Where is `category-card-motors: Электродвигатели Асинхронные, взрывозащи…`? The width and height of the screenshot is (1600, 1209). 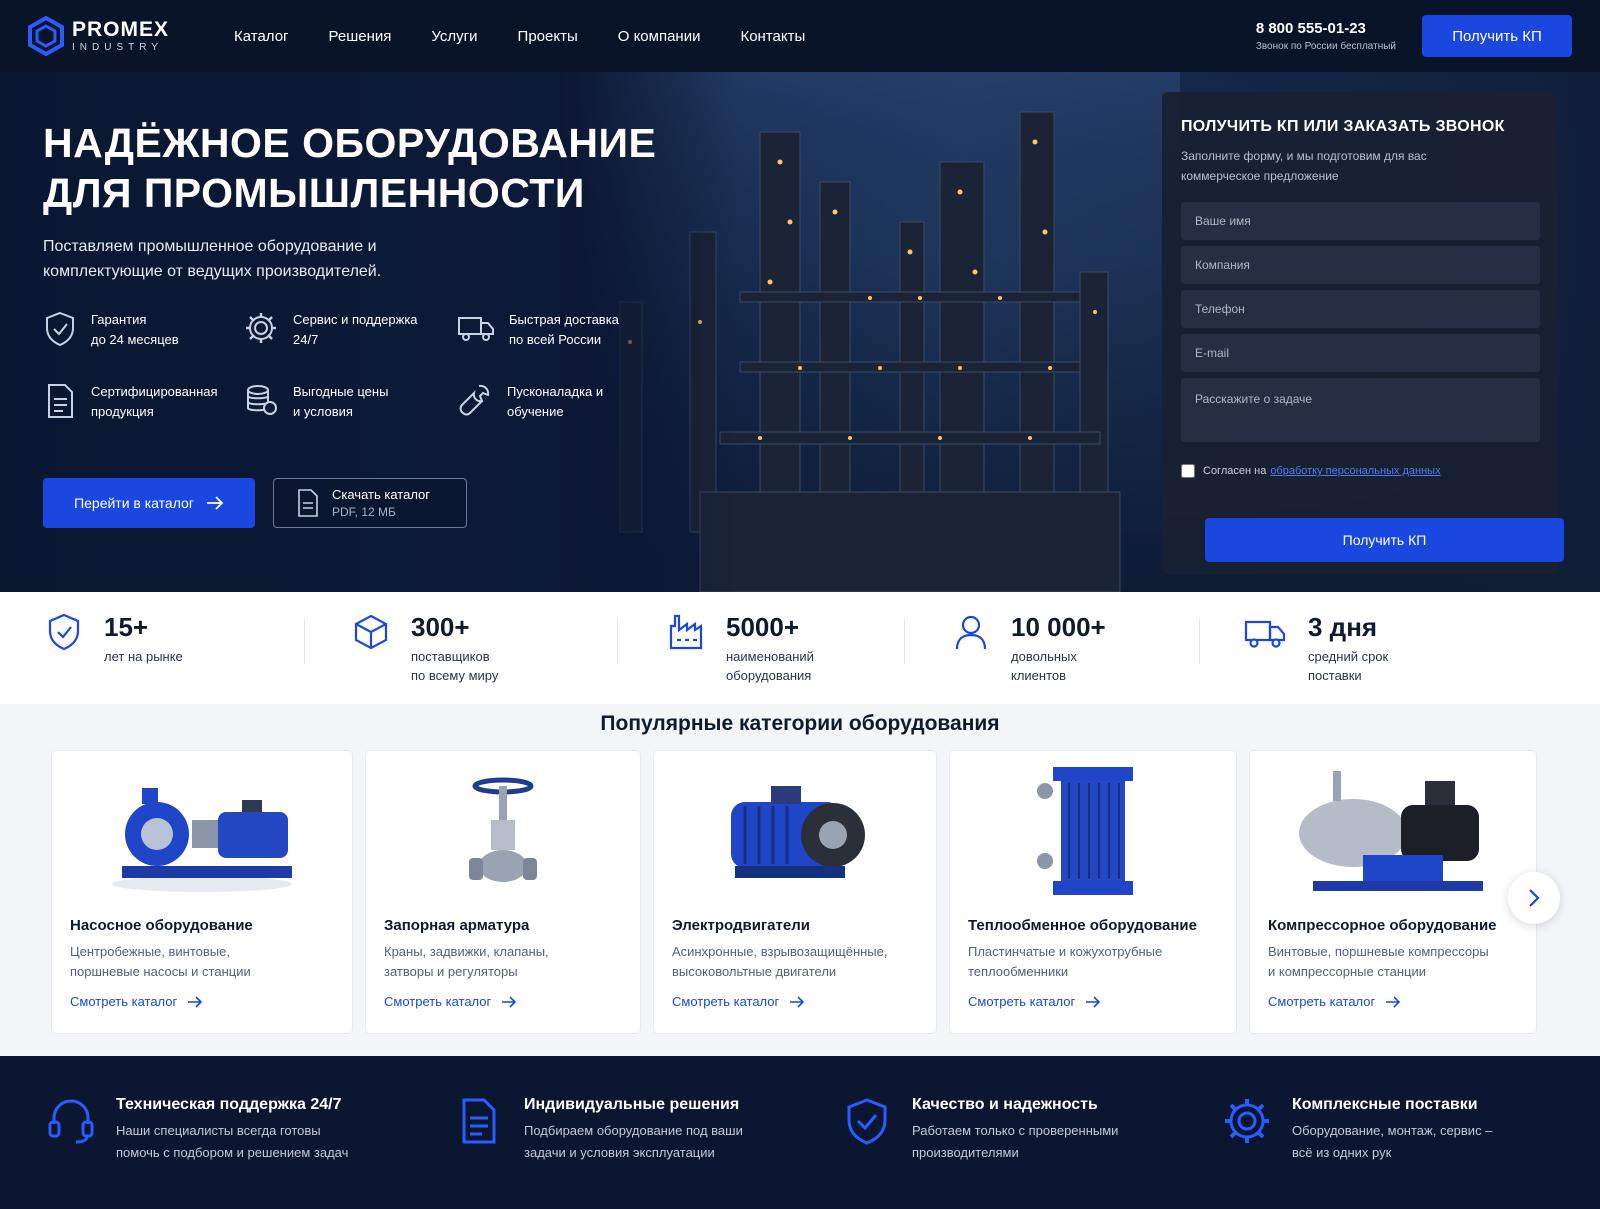 category-card-motors: Электродвигатели Асинхронные, взрывозащи… is located at coordinates (795, 892).